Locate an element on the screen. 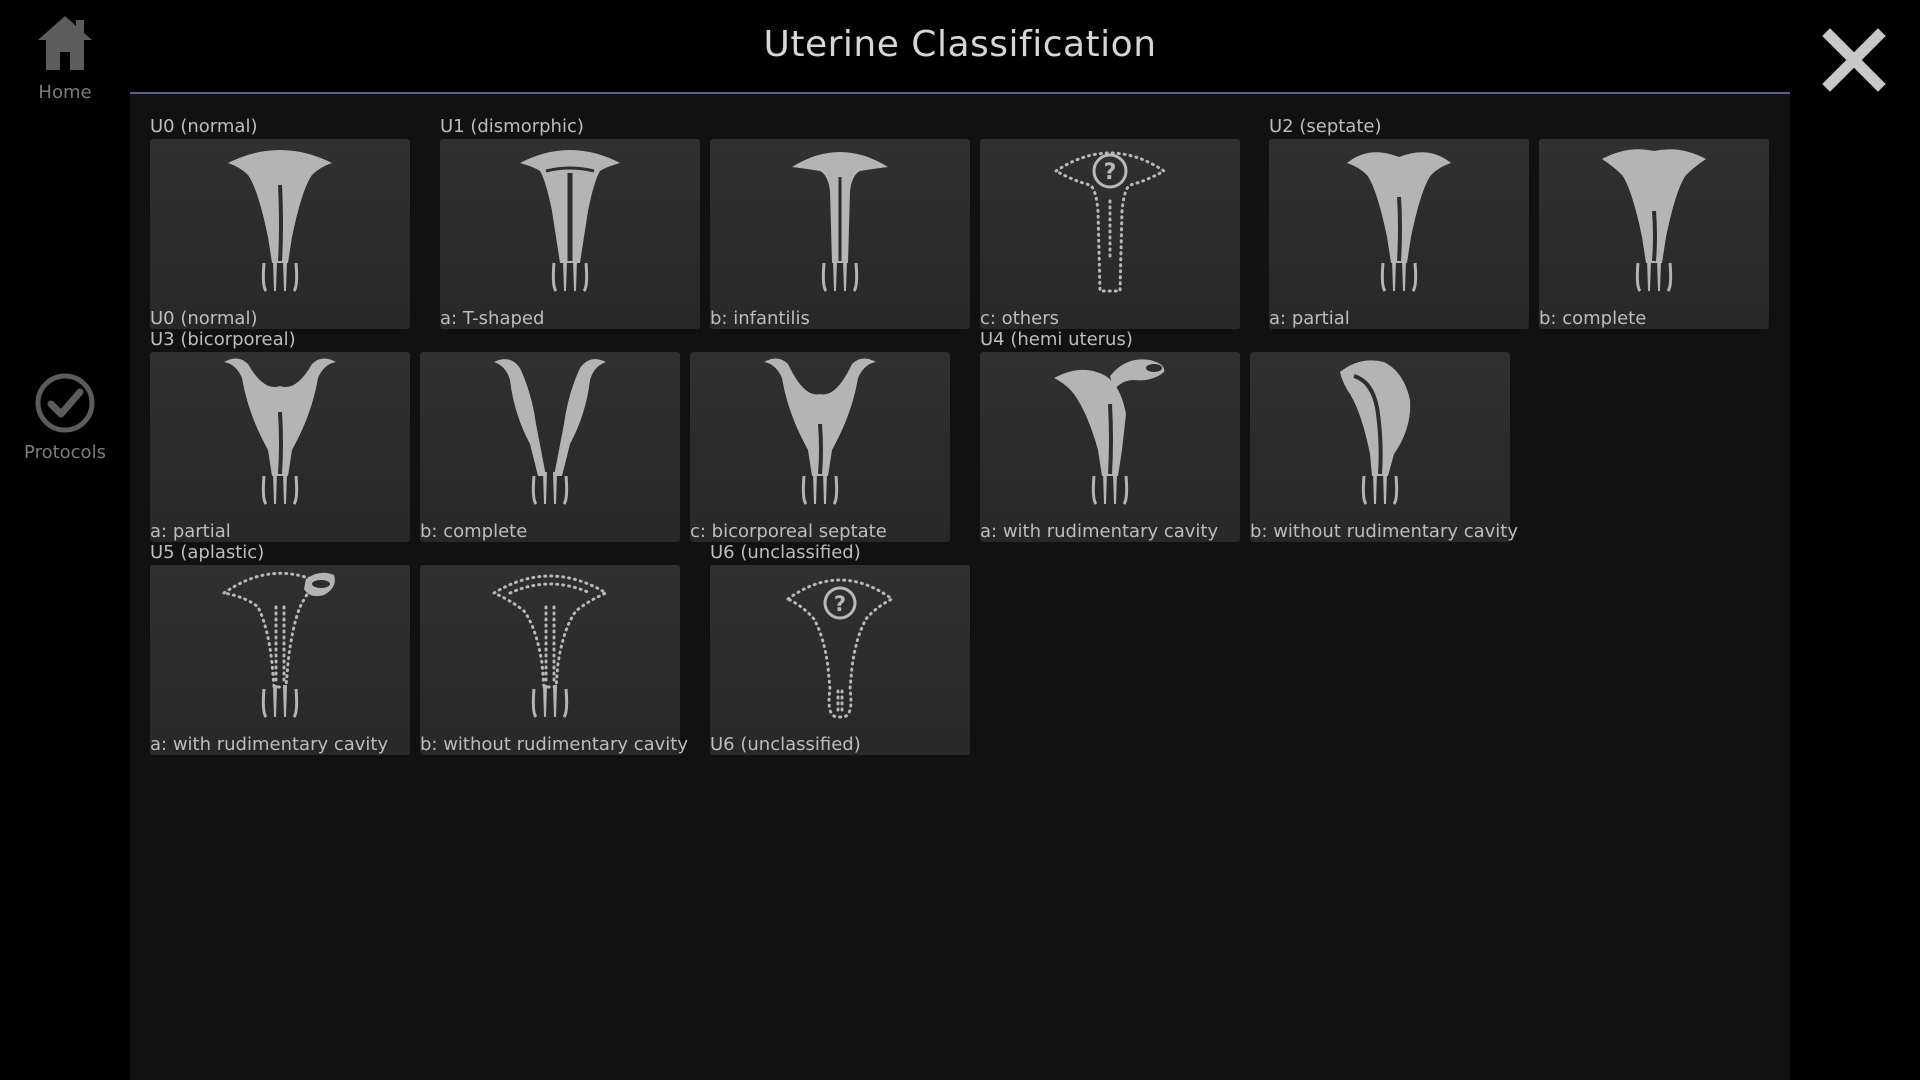 This screenshot has height=1080, width=1920. tile-u5-with-rudimentary-cavity: a: with rudimentary cavity is located at coordinates (280, 660).